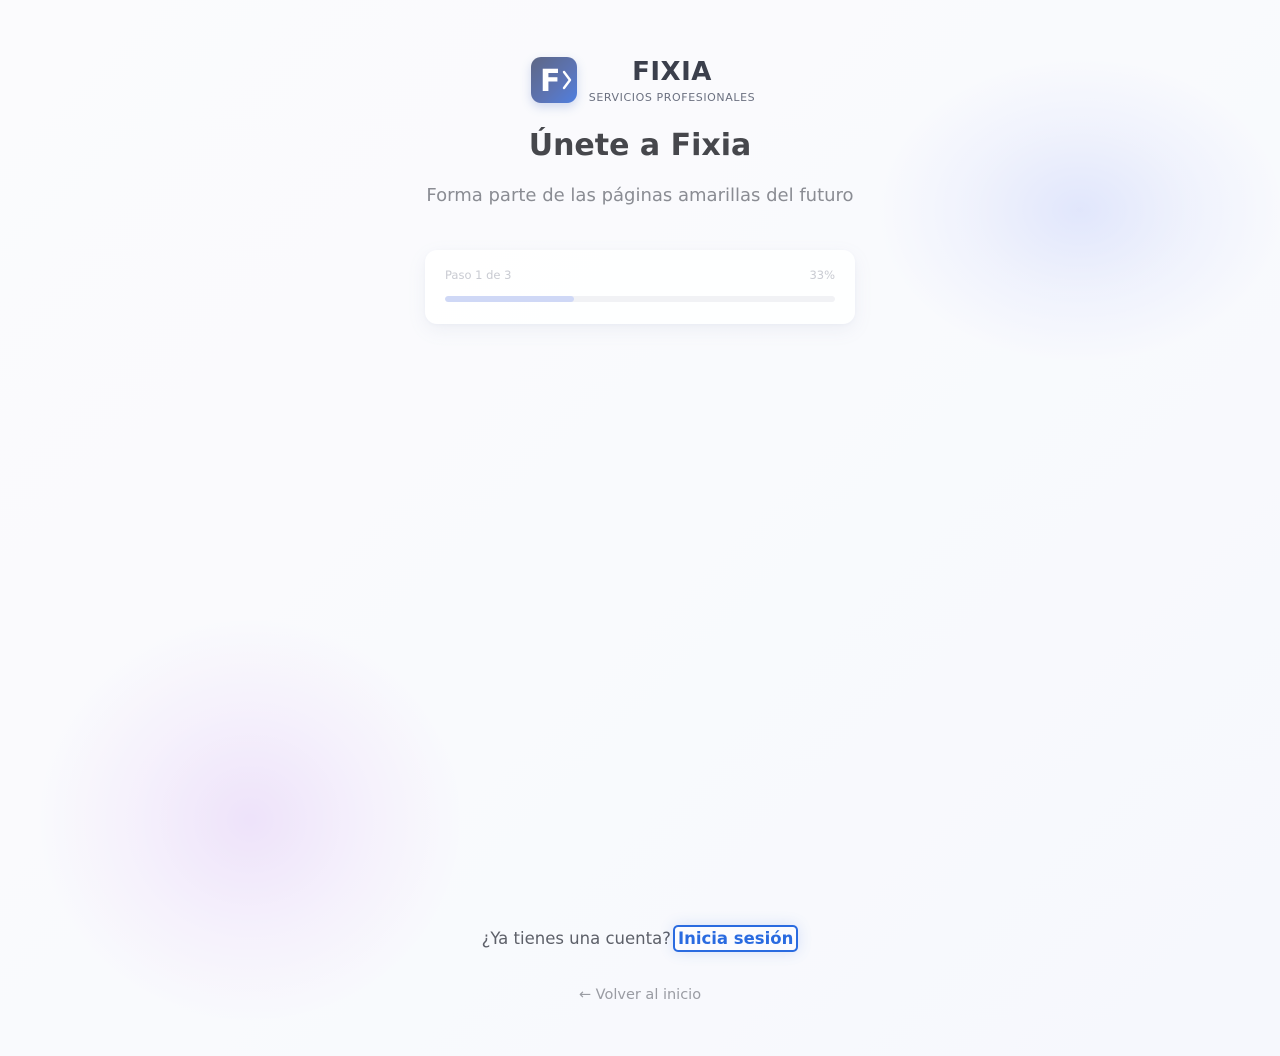 Image resolution: width=1280 pixels, height=1056 pixels. Describe the element at coordinates (640, 145) in the screenshot. I see `page-title: Únete a Fixia` at that location.